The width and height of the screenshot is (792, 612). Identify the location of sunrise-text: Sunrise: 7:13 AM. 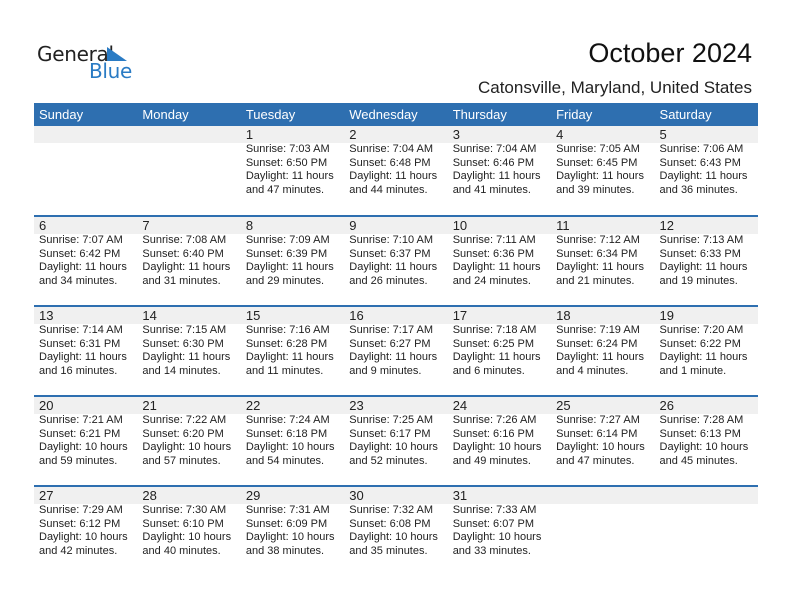
(701, 240).